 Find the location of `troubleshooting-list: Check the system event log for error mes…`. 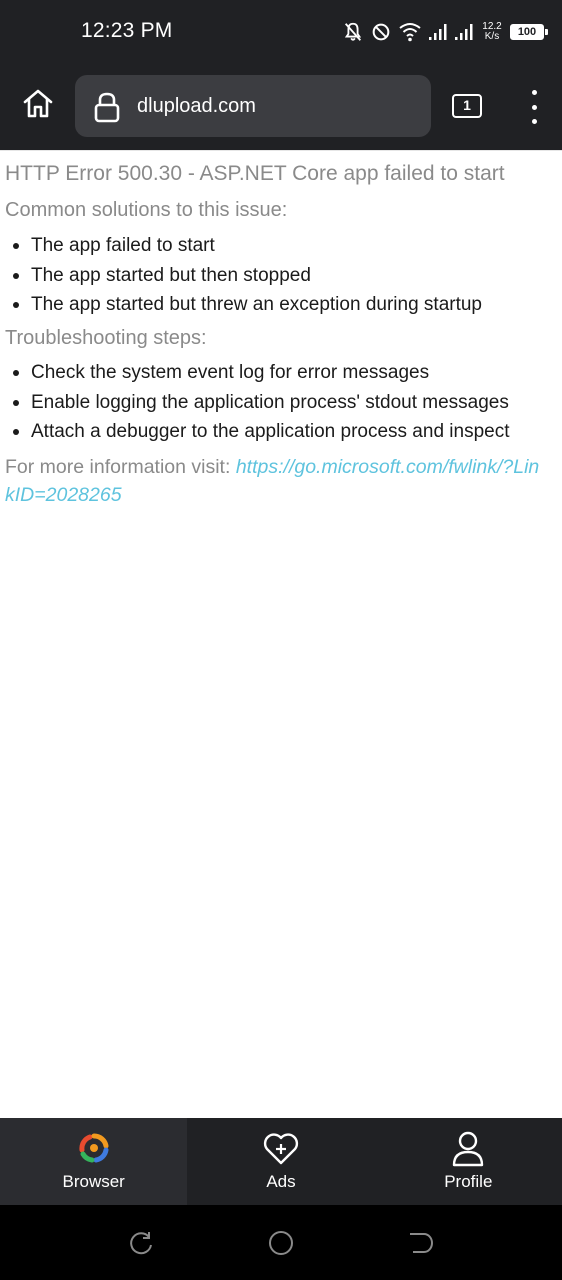

troubleshooting-list: Check the system event log for error mes… is located at coordinates (255, 402).